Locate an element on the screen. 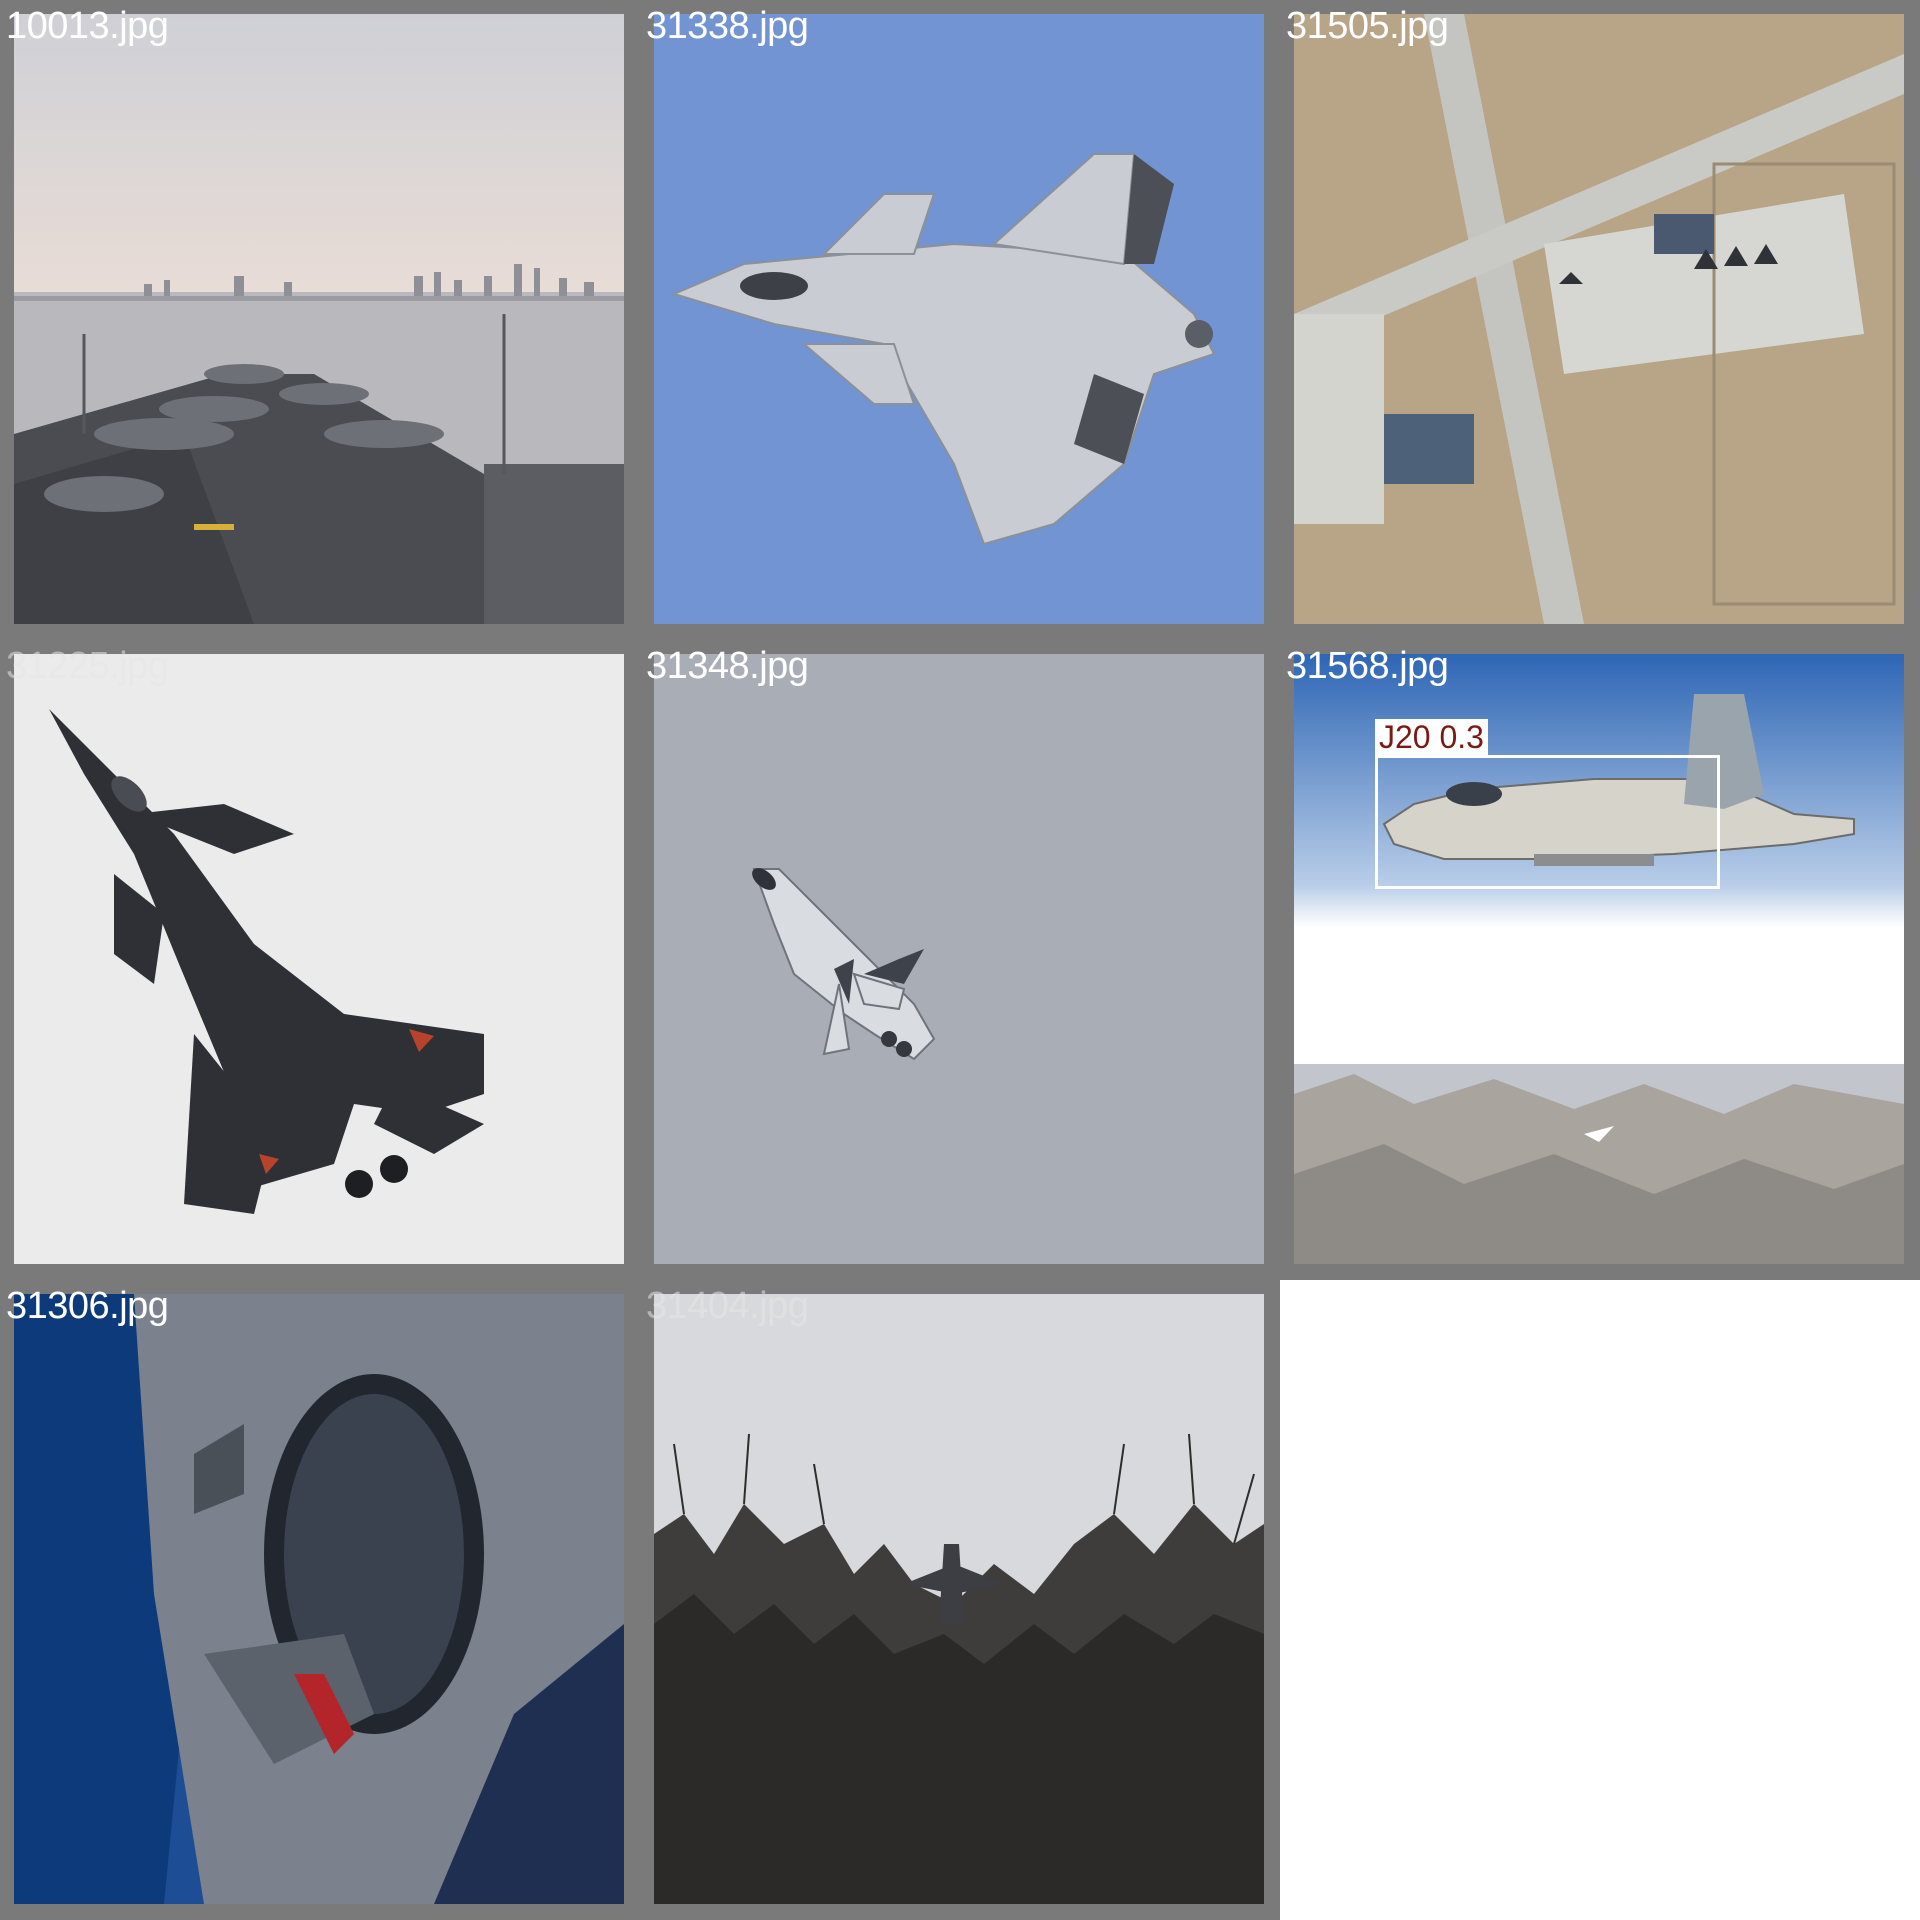 Image resolution: width=1920 pixels, height=1920 pixels. thumbnail-fighter-trees is located at coordinates (959, 1599).